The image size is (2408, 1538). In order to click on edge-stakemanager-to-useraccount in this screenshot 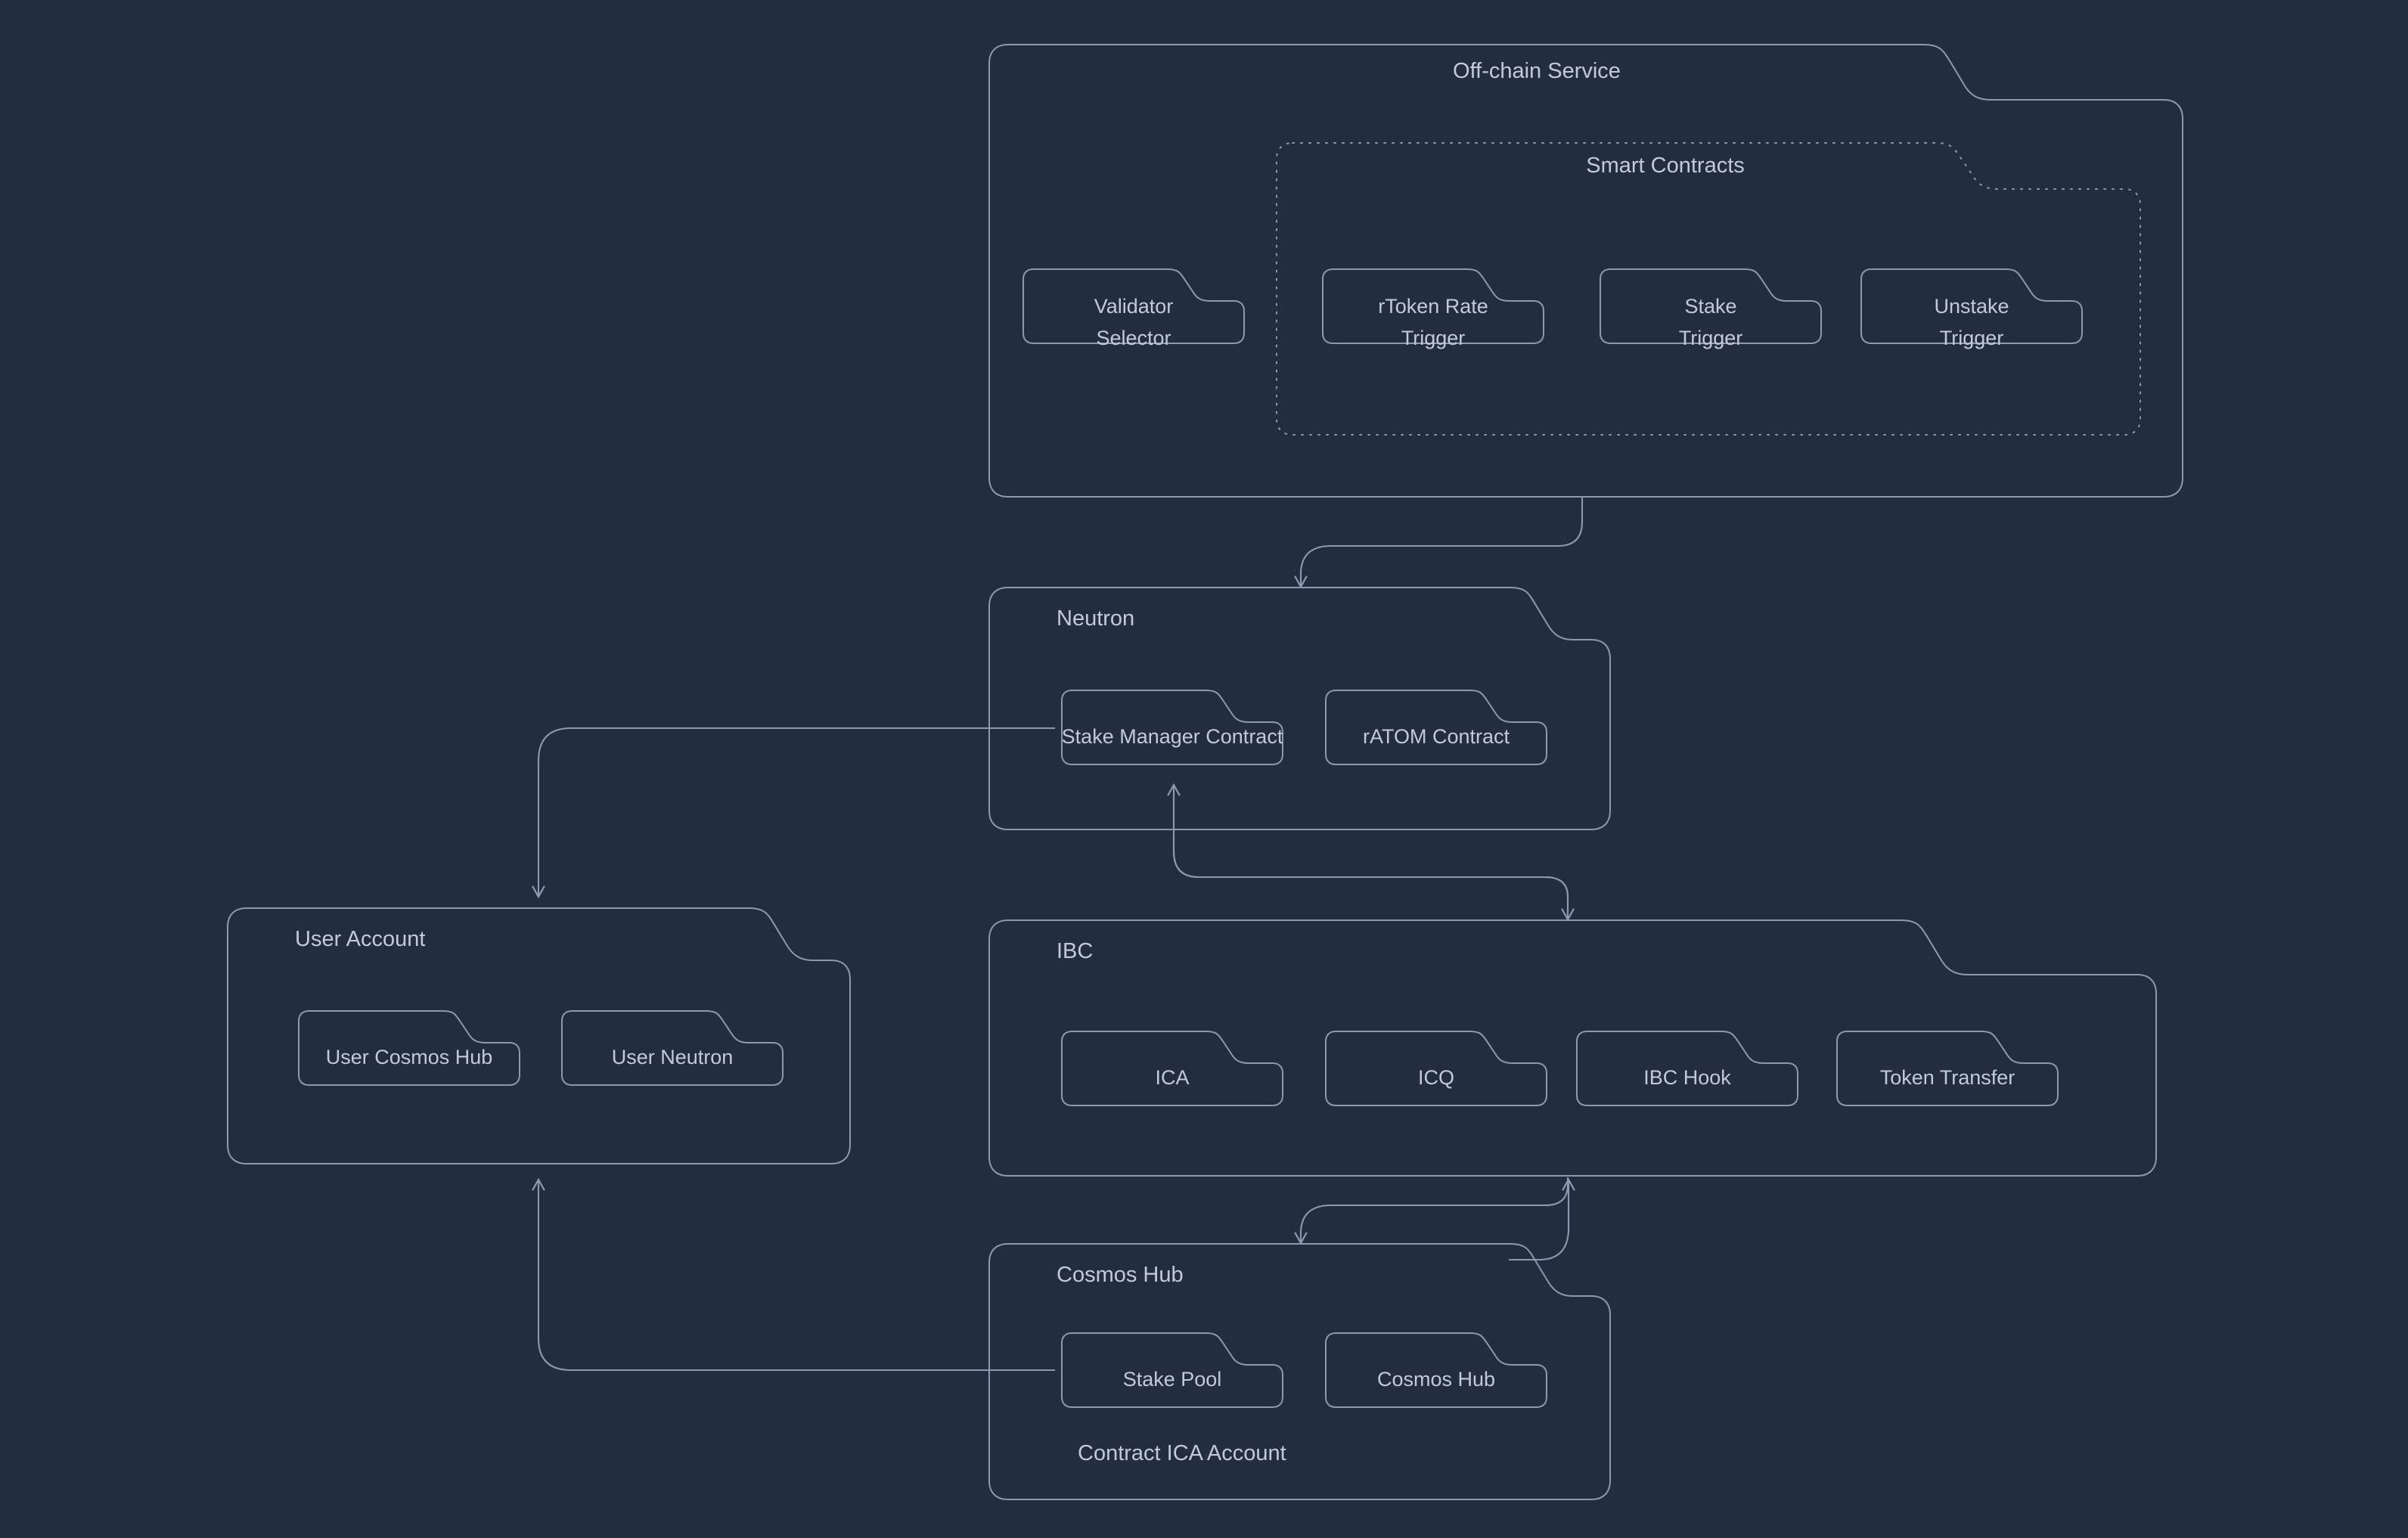, I will do `click(793, 813)`.